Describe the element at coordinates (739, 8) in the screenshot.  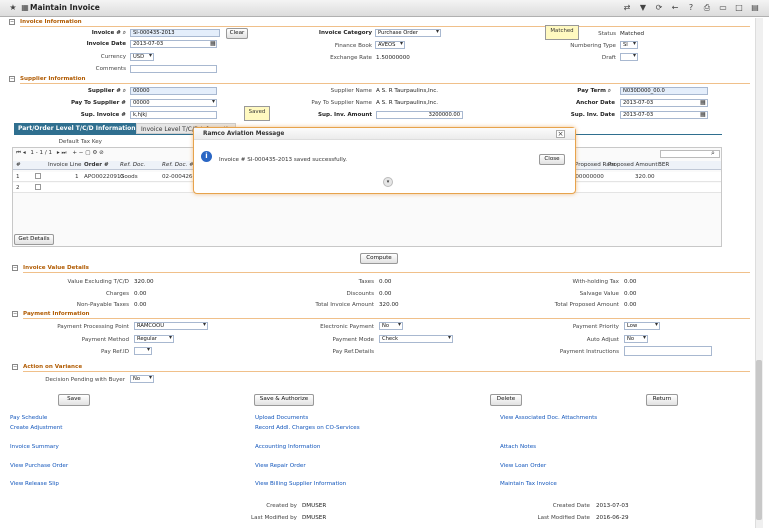
I see `maximize-icon: □` at that location.